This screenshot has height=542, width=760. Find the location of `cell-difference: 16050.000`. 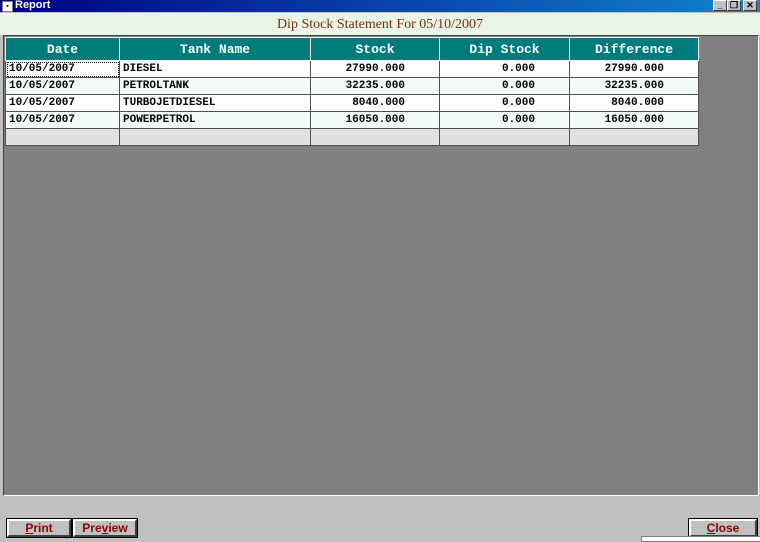

cell-difference: 16050.000 is located at coordinates (634, 120).